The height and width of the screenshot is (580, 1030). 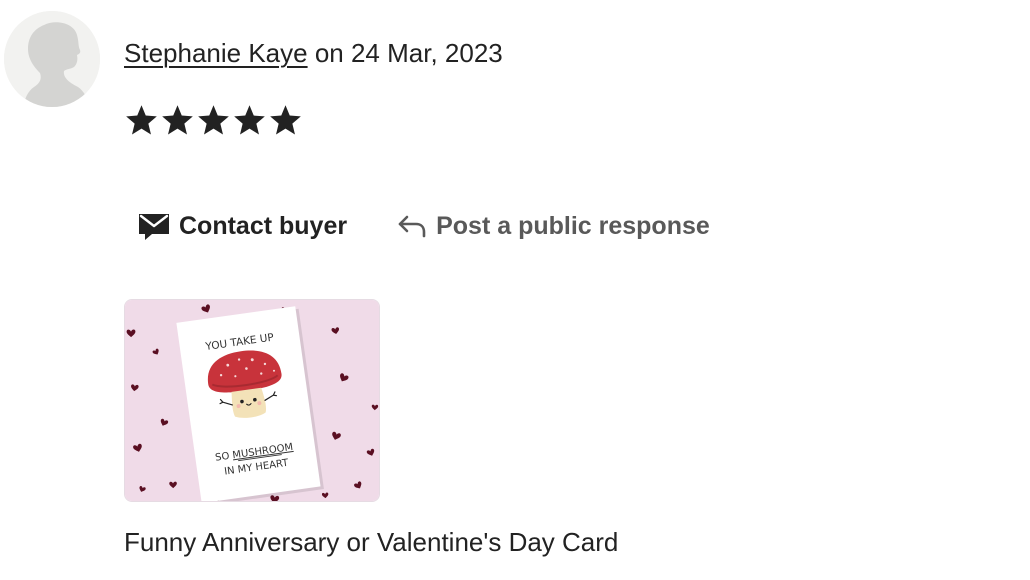 What do you see at coordinates (263, 225) in the screenshot?
I see `contact-buyer-label: Contact buyer` at bounding box center [263, 225].